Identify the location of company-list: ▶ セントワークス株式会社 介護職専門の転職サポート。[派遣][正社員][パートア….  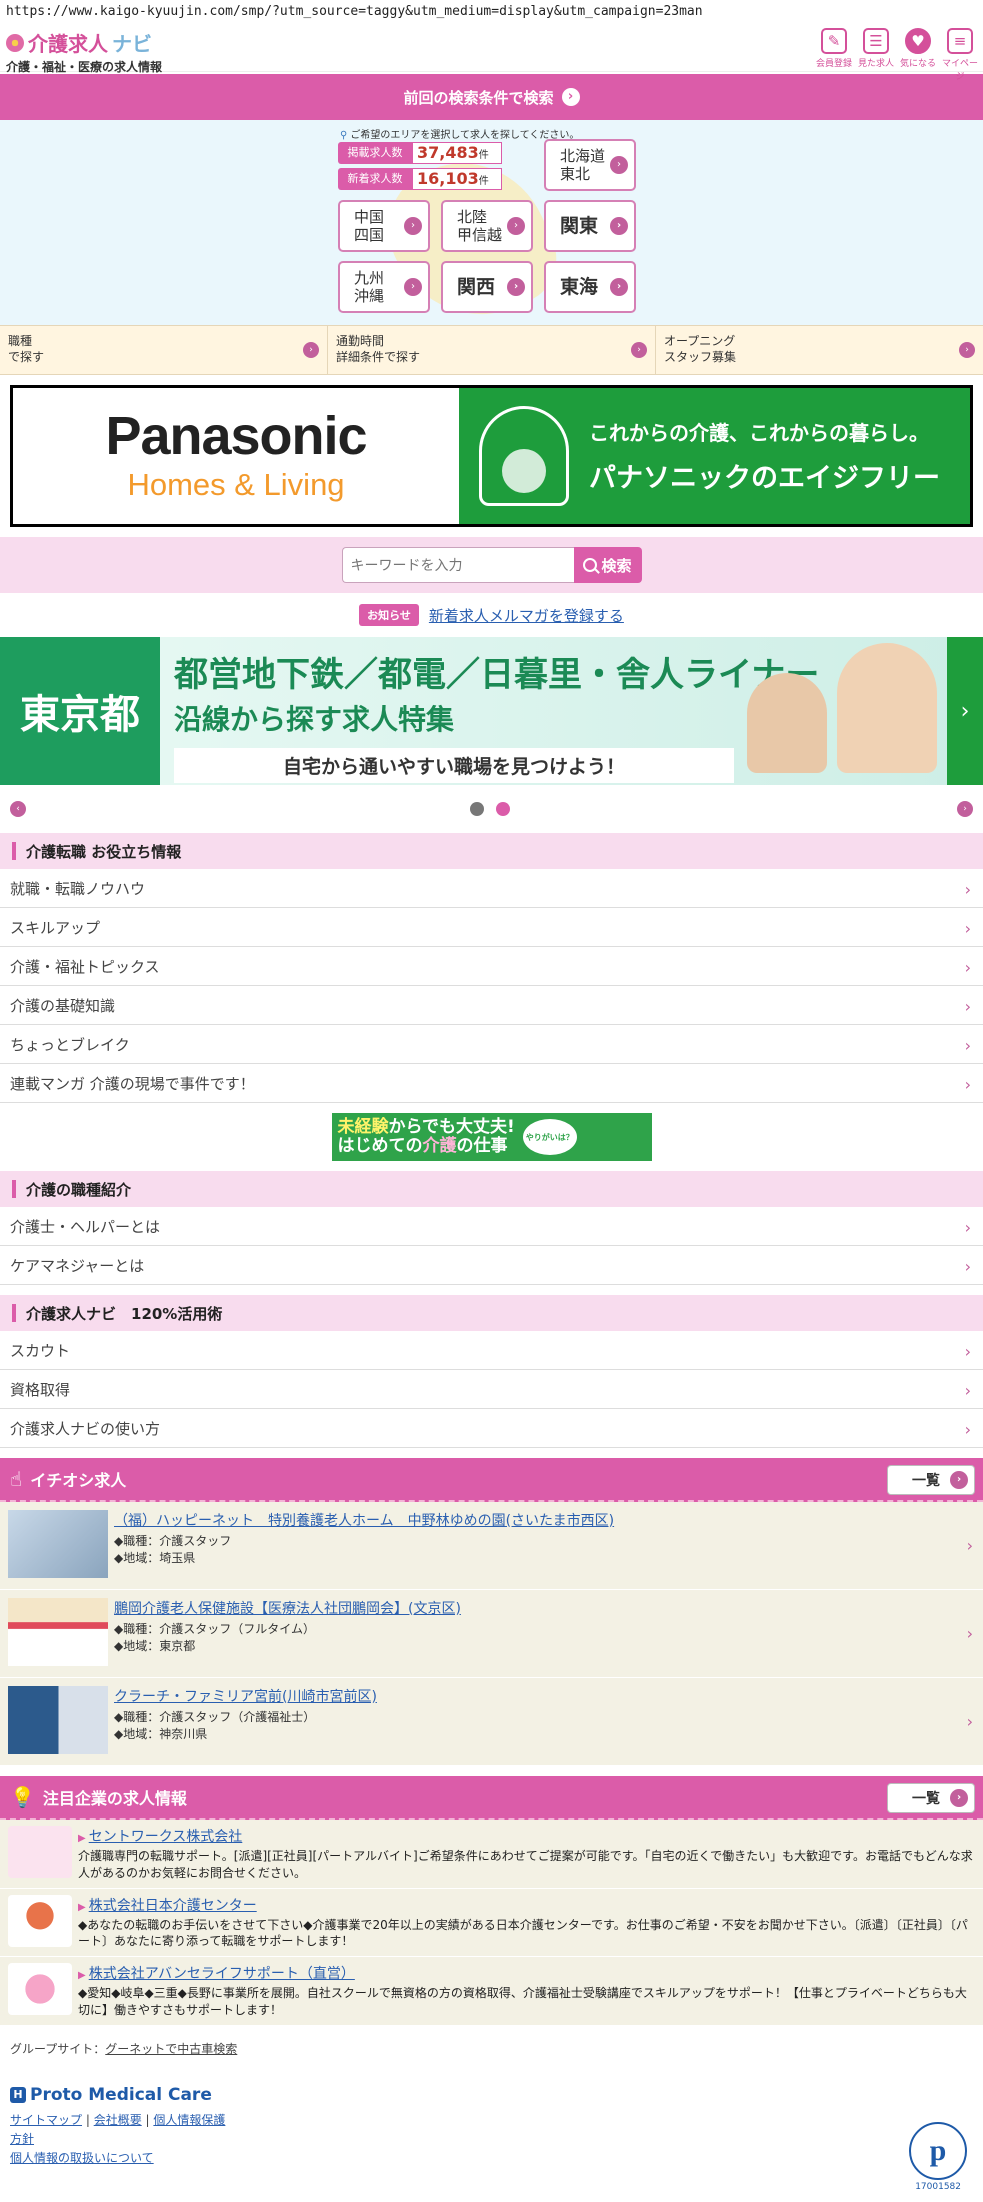
(491, 1923).